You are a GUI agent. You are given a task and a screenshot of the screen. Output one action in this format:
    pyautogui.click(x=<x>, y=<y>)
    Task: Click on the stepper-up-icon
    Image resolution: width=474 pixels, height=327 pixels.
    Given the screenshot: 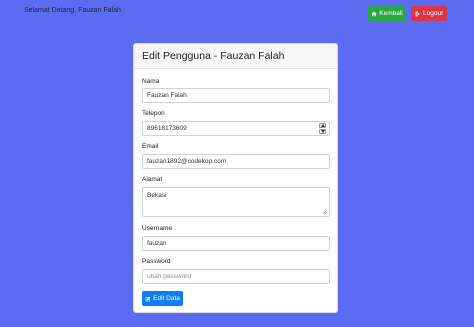 What is the action you would take?
    pyautogui.click(x=322, y=125)
    